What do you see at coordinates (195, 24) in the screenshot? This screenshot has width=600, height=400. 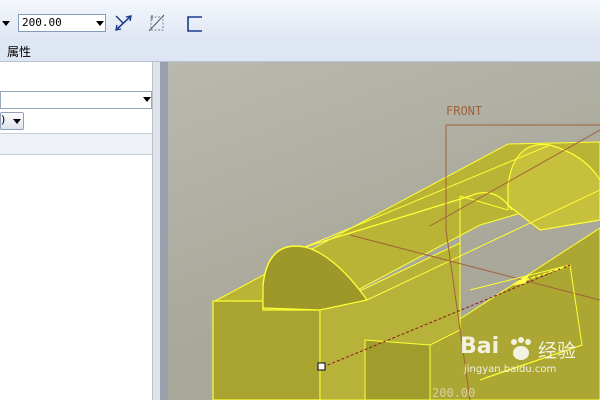 I see `sketch-plane-icon` at bounding box center [195, 24].